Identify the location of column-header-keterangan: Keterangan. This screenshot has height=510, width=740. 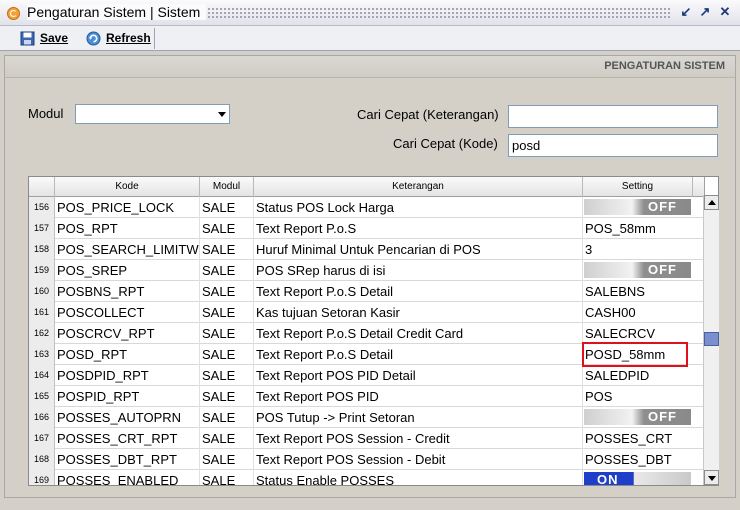
(418, 187).